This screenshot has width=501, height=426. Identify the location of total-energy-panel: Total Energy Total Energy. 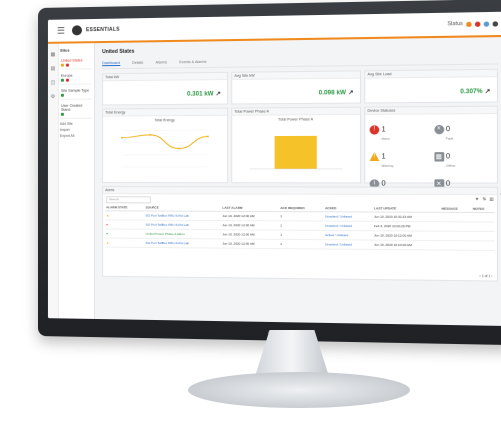
(165, 145).